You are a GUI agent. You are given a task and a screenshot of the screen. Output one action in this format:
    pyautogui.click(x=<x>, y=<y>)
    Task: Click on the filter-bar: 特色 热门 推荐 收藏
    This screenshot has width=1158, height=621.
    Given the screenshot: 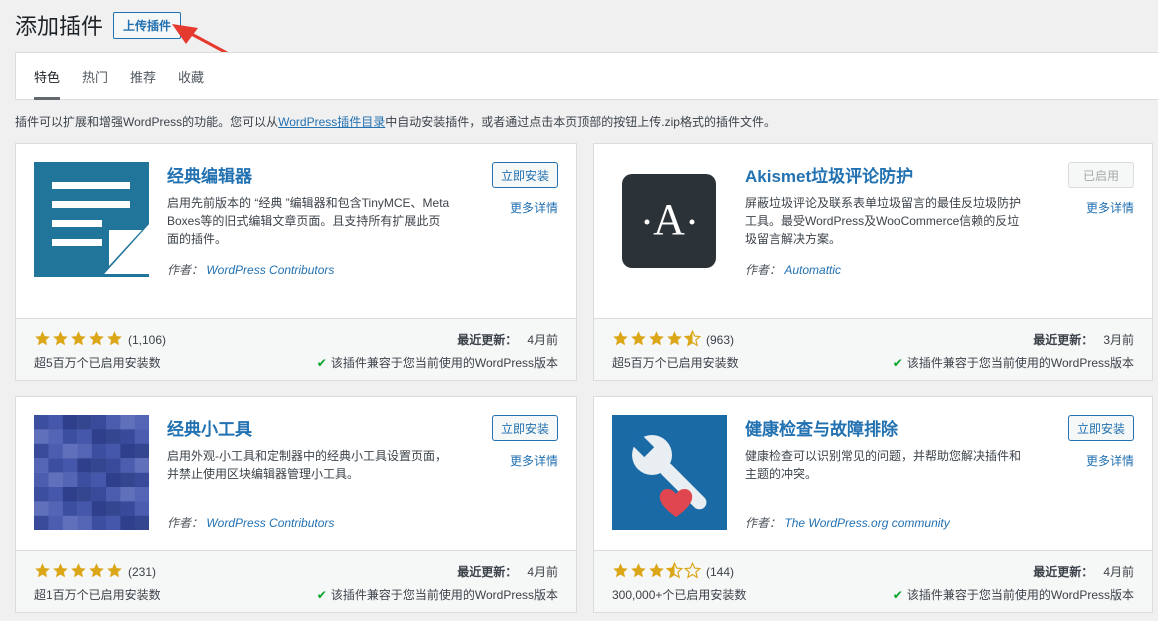 What is the action you would take?
    pyautogui.click(x=586, y=76)
    